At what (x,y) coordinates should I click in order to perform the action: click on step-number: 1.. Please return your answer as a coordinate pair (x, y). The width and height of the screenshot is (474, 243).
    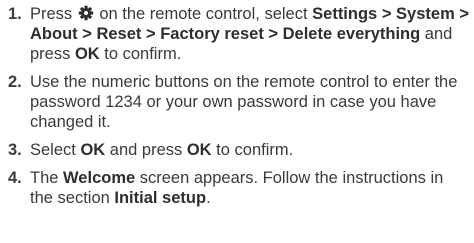
    Looking at the image, I should click on (15, 14).